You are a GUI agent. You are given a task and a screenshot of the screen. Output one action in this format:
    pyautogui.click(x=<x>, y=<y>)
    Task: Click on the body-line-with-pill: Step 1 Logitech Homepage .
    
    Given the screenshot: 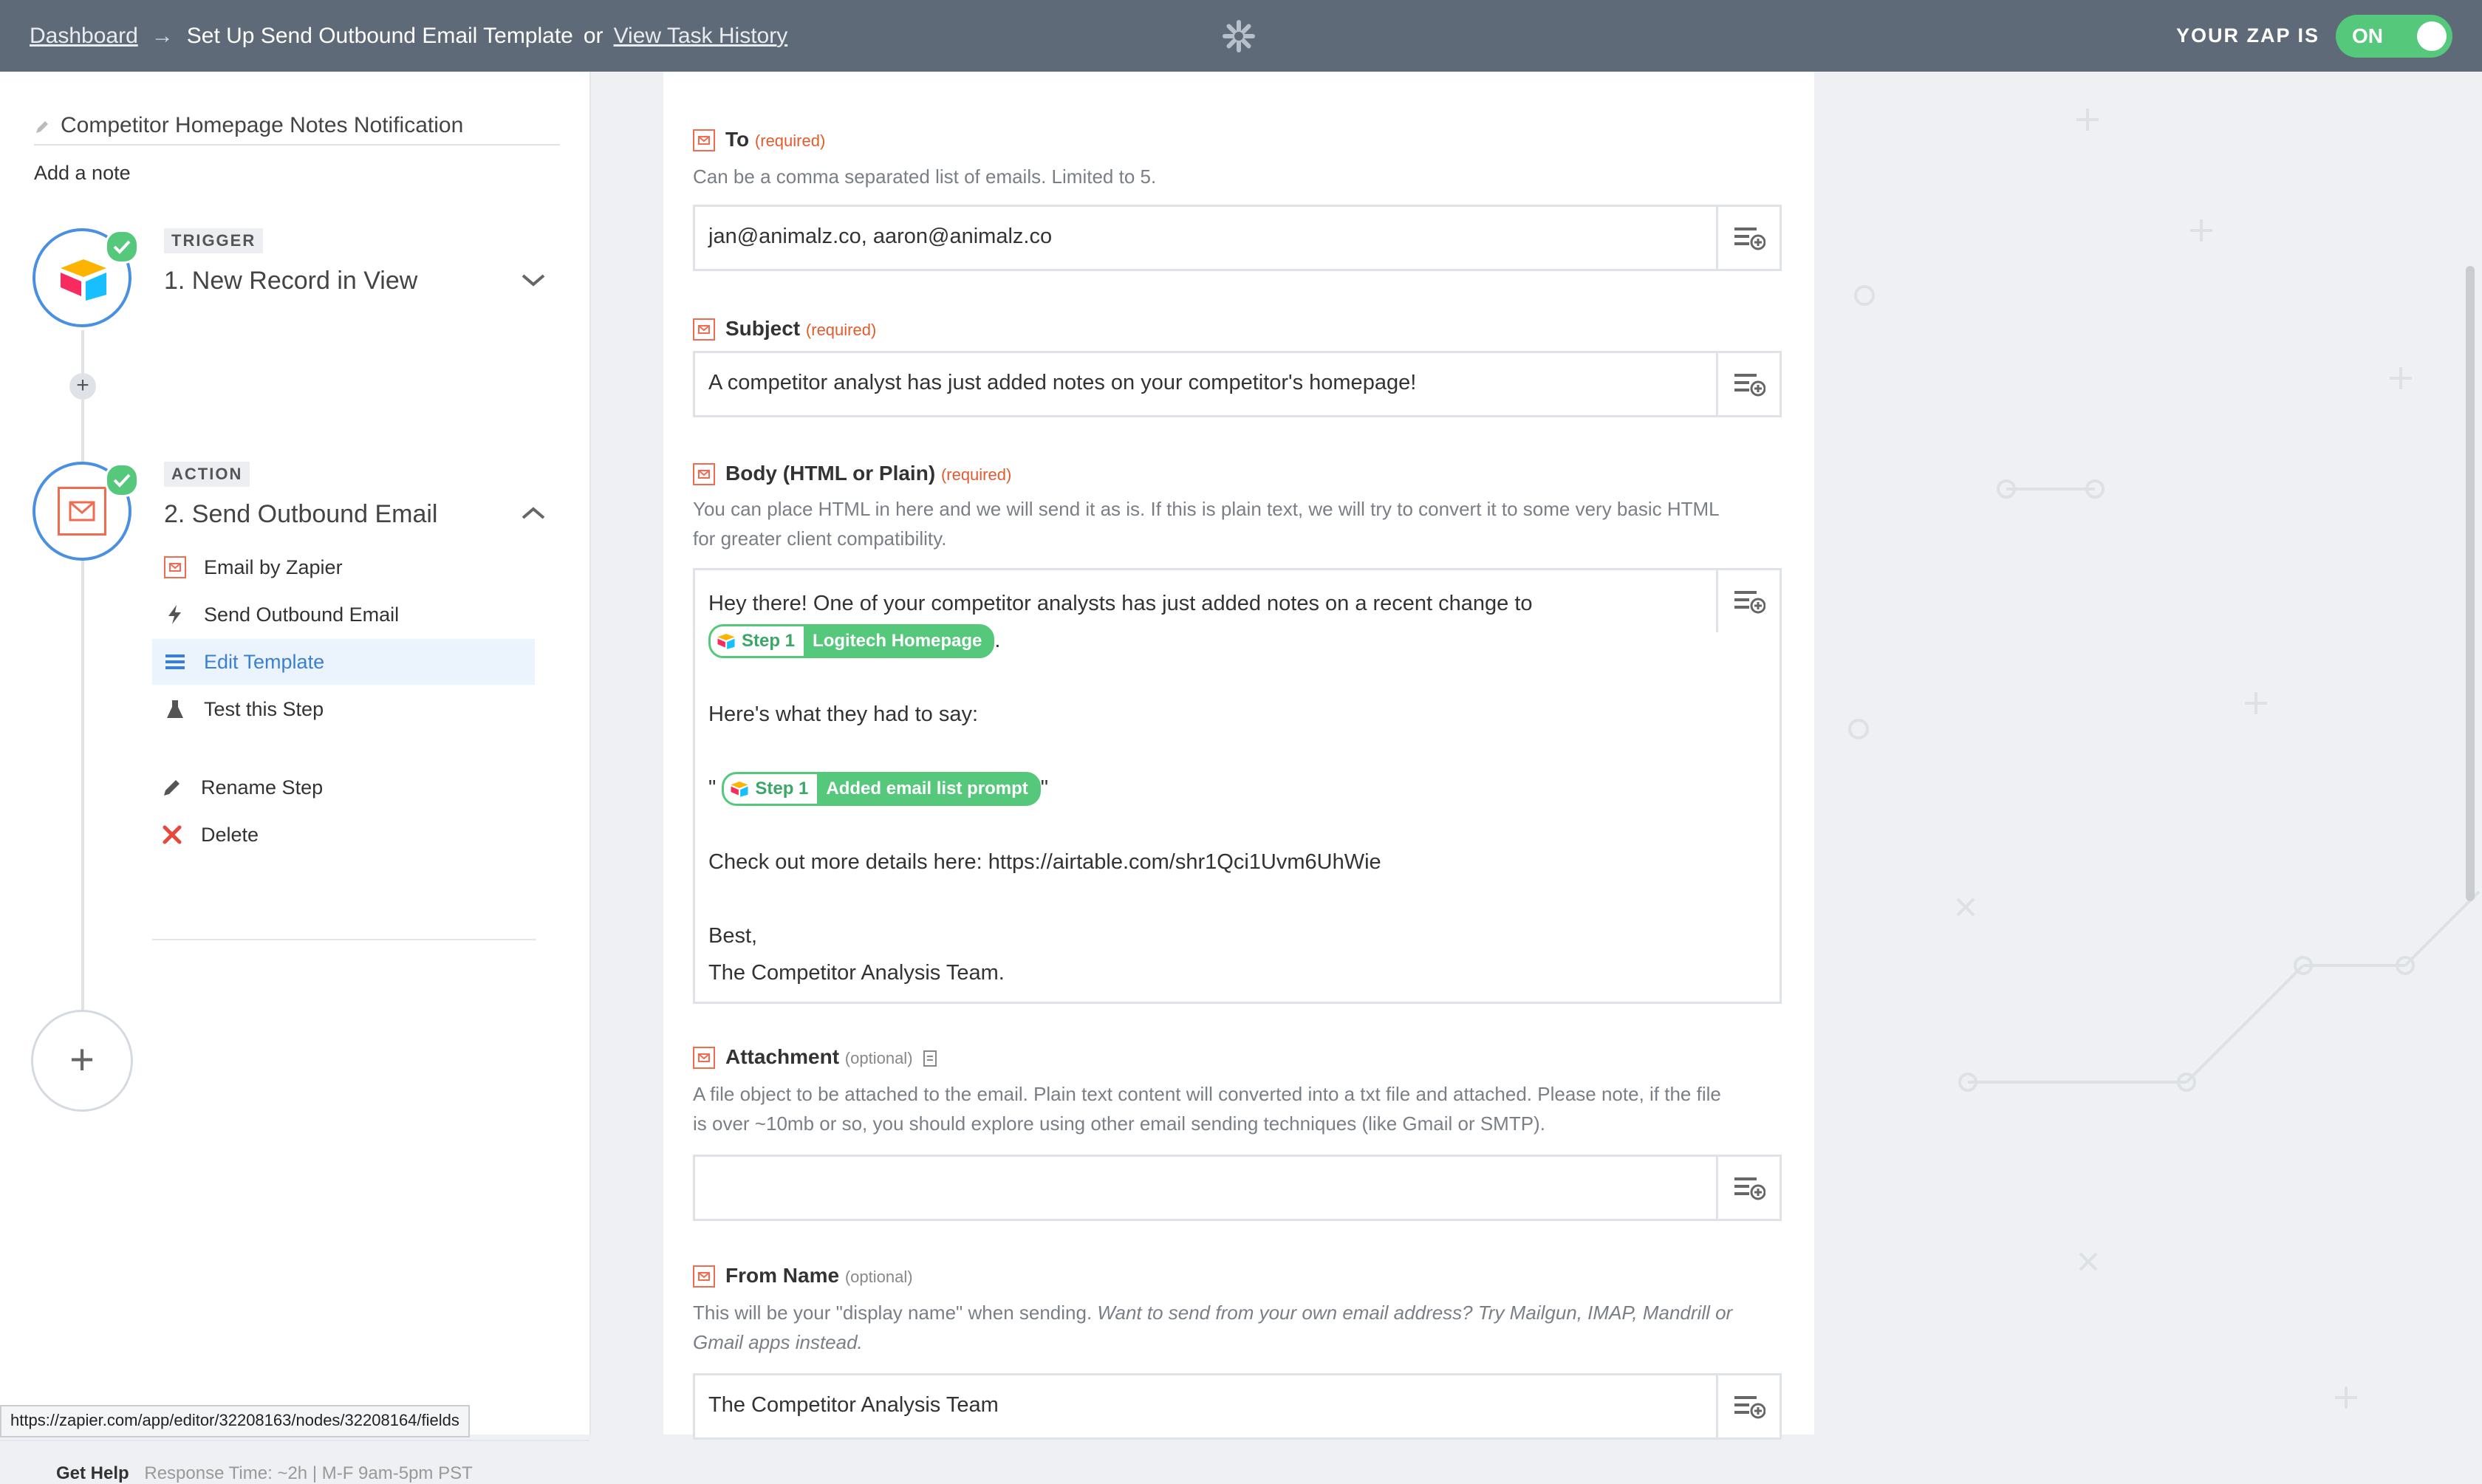 What is the action you would take?
    pyautogui.click(x=1203, y=640)
    